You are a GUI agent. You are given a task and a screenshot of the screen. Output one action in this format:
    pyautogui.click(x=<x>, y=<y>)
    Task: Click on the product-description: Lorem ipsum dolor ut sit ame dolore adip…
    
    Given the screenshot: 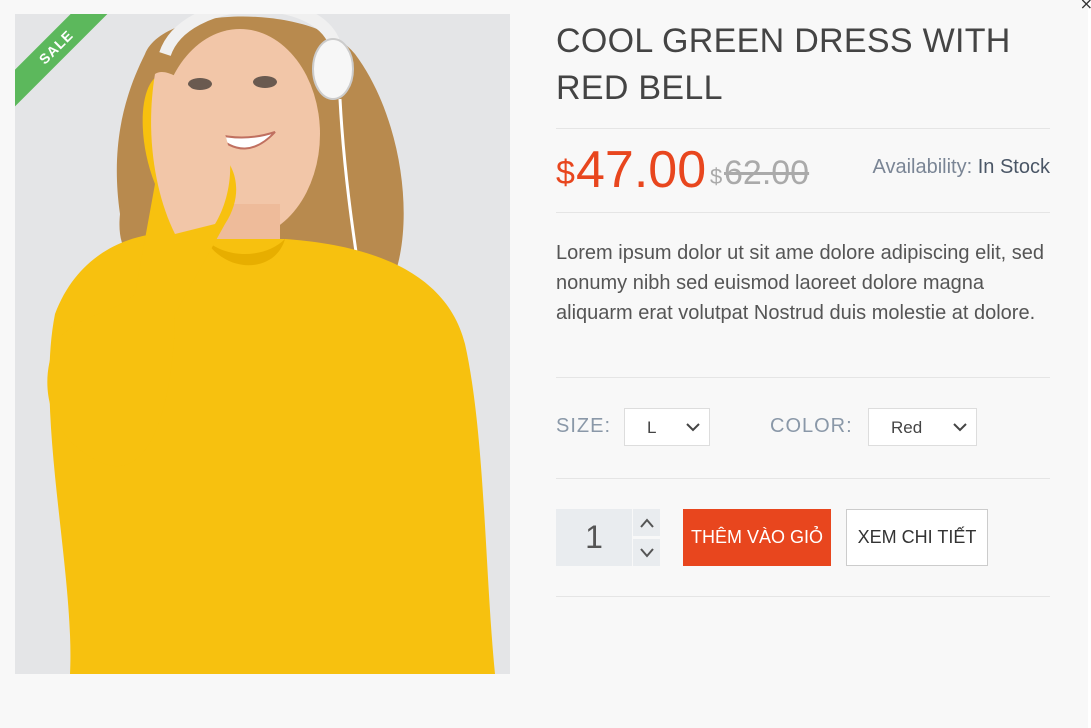 What is the action you would take?
    pyautogui.click(x=800, y=283)
    